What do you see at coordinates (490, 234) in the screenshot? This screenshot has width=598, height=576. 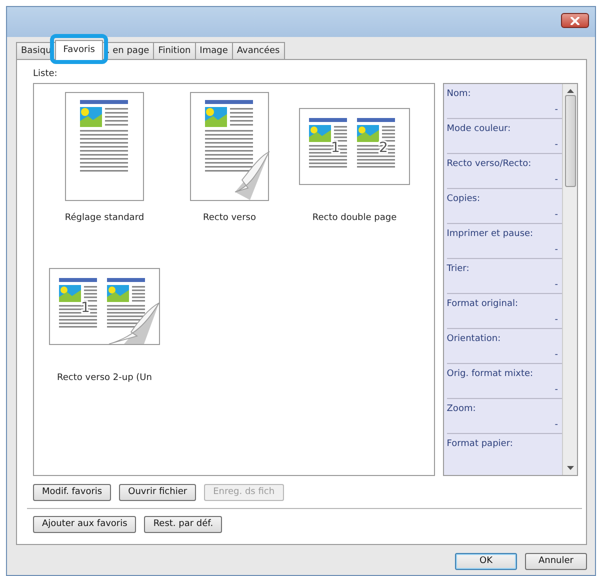 I see `detail-label: Imprimer et pause:` at bounding box center [490, 234].